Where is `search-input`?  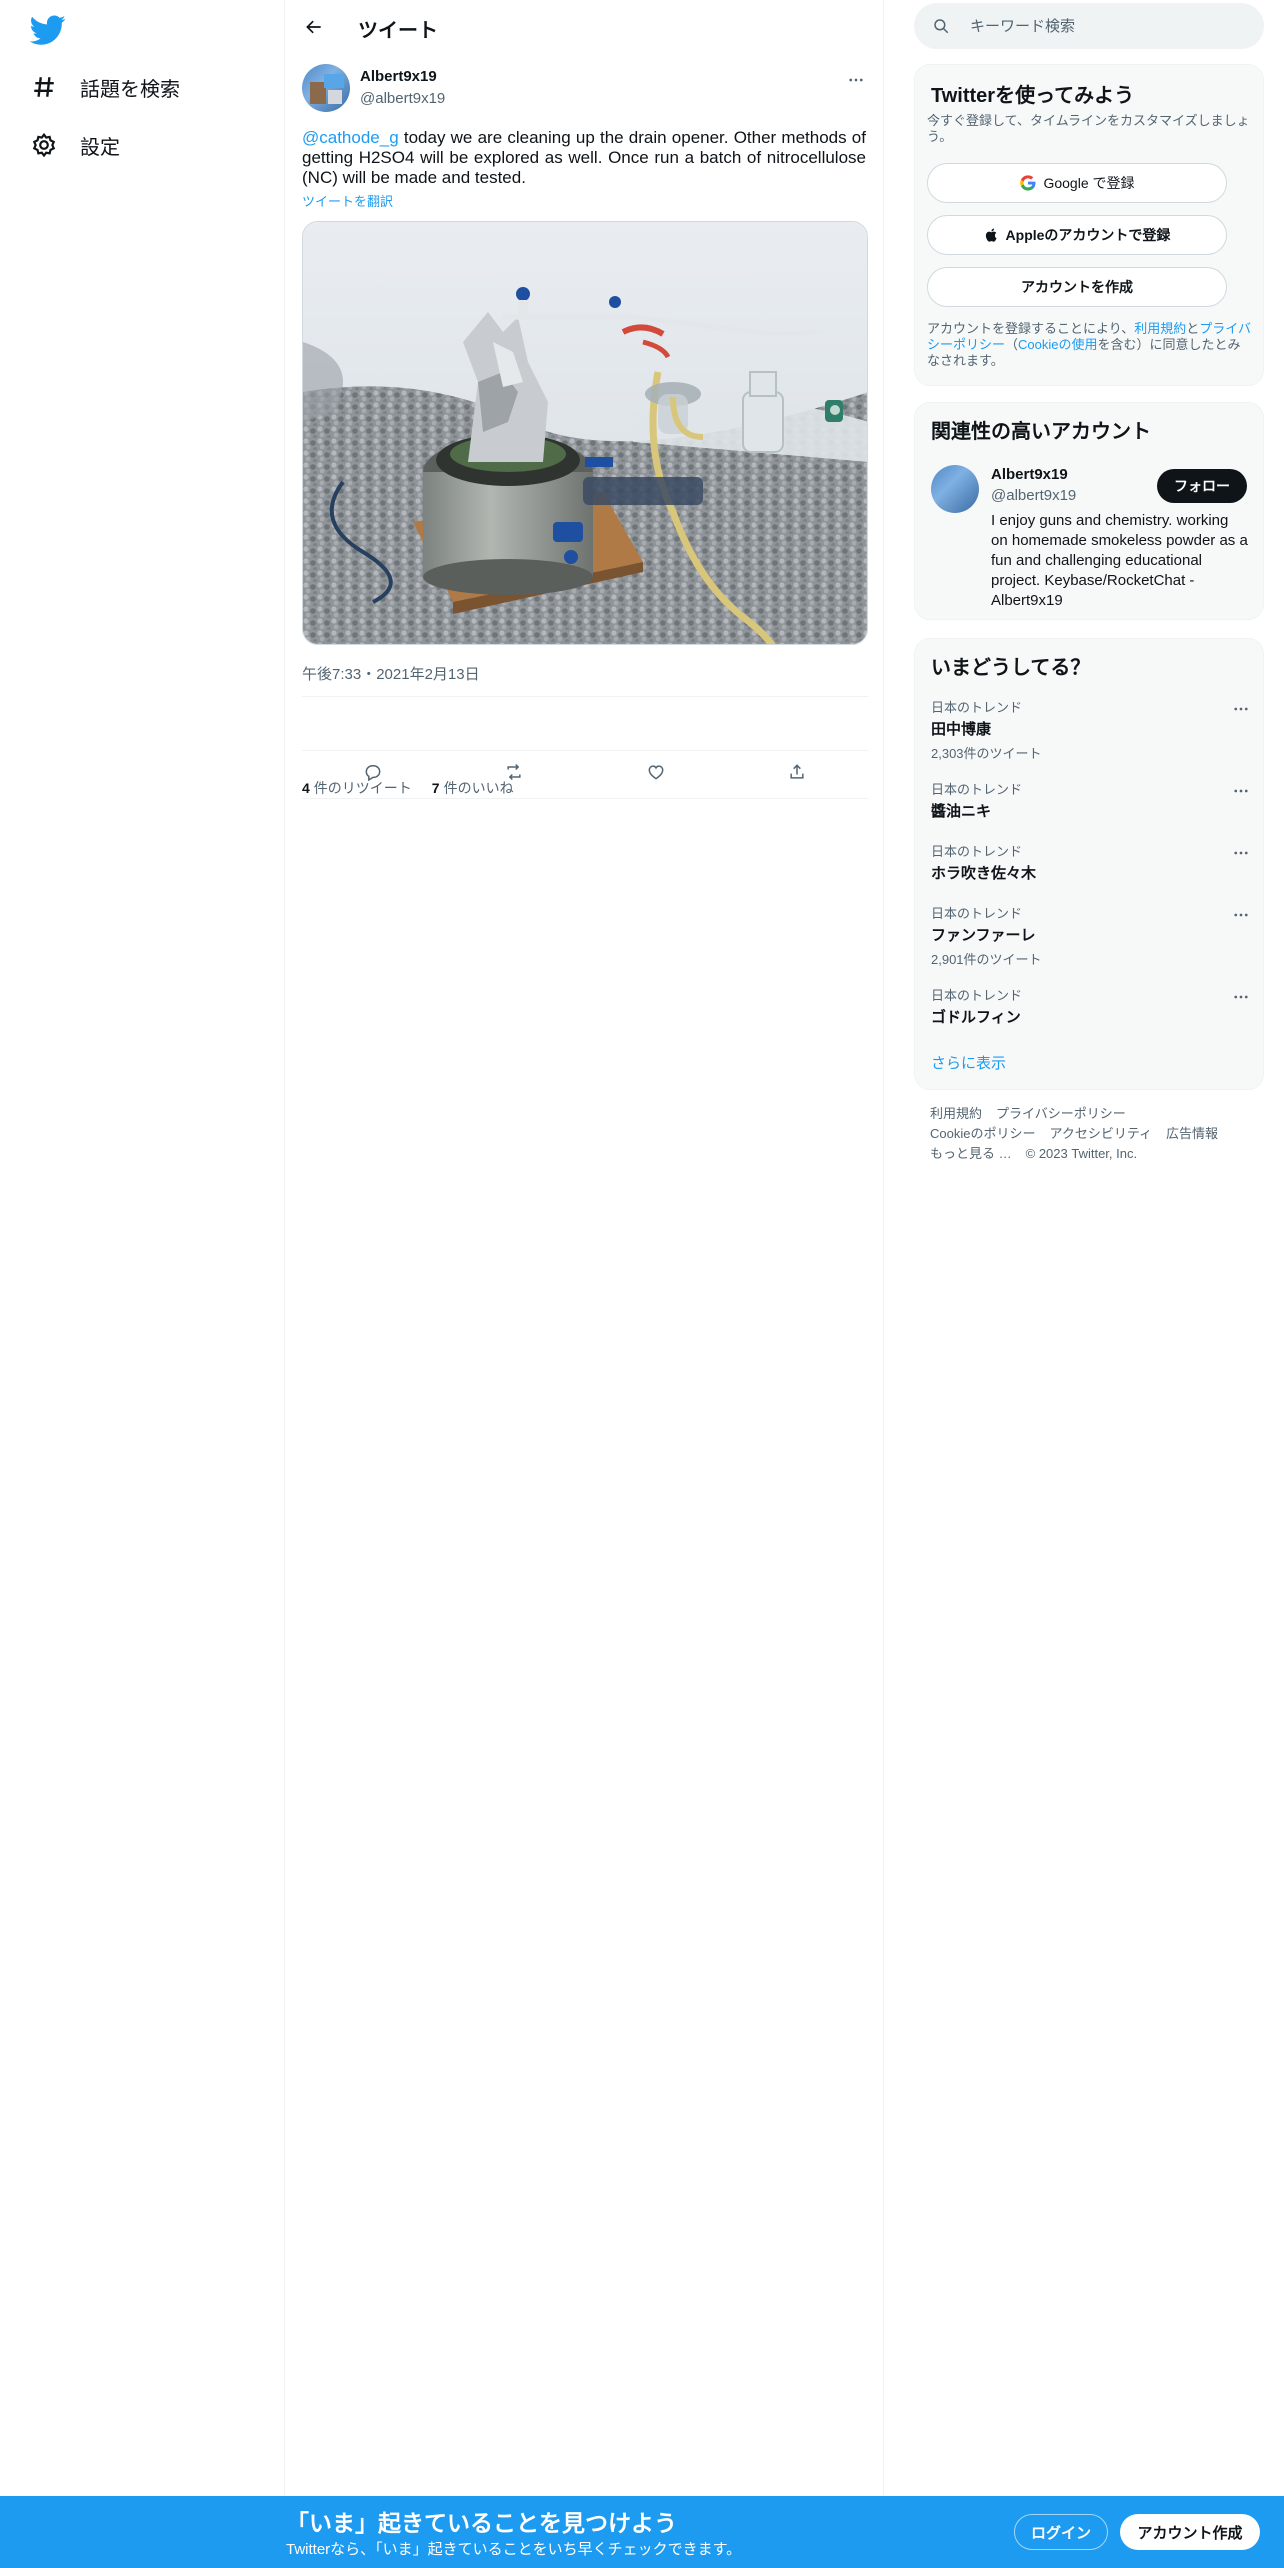 search-input is located at coordinates (1110, 26).